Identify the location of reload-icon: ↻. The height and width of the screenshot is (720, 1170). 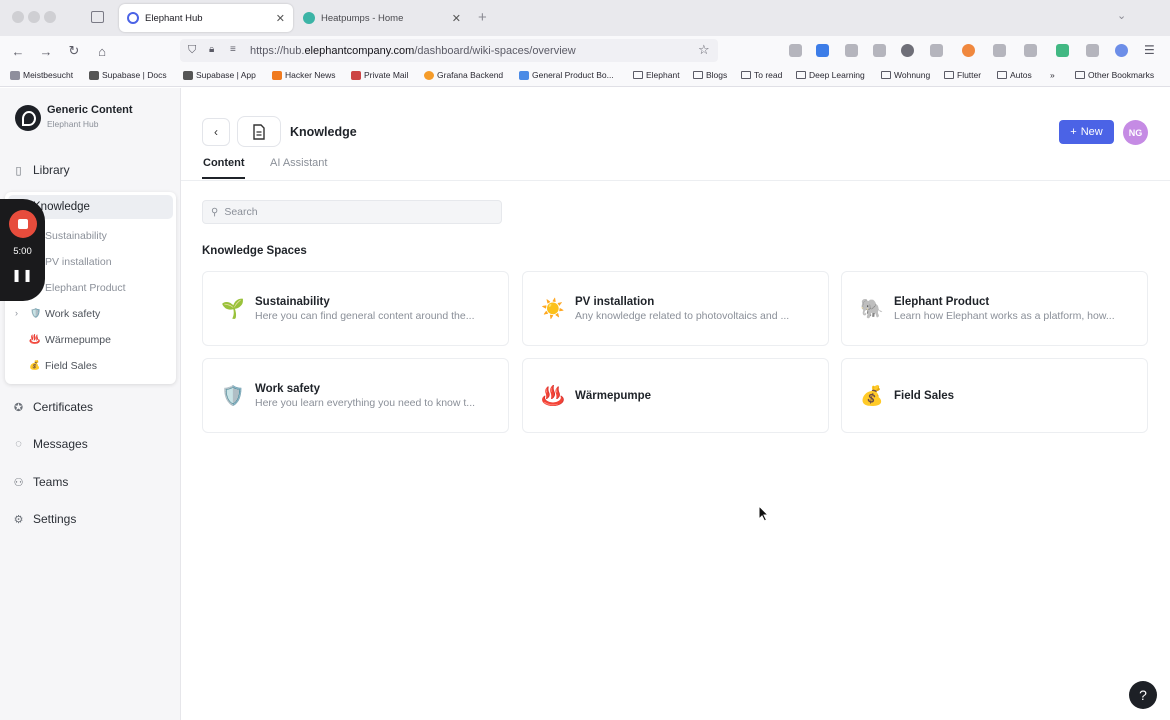
(74, 51).